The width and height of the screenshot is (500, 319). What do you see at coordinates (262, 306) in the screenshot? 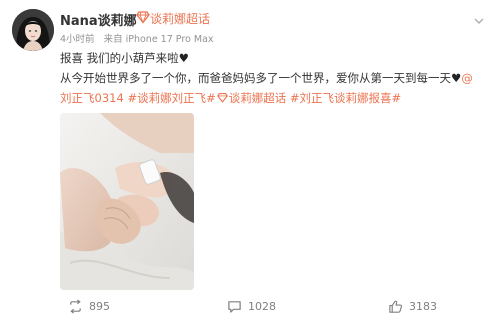
I see `comment-count: 1028` at bounding box center [262, 306].